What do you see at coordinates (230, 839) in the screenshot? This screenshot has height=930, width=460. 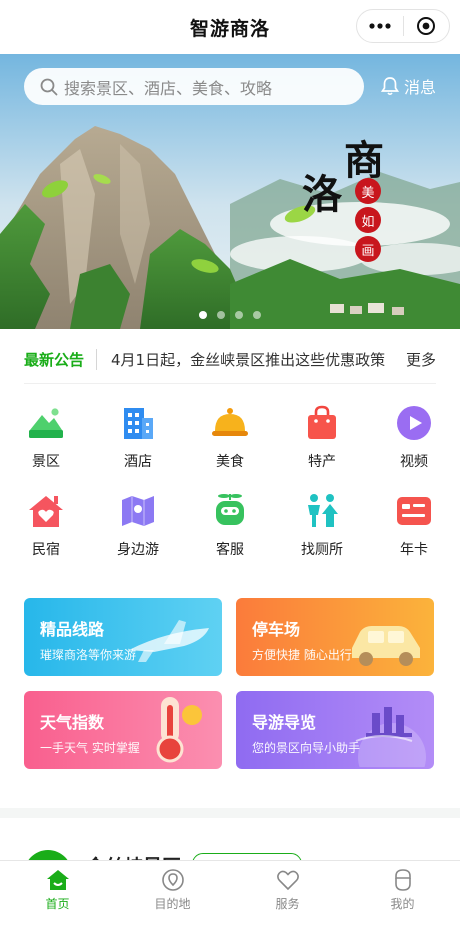 I see `scenic-list-preview: 金丝峡景区` at bounding box center [230, 839].